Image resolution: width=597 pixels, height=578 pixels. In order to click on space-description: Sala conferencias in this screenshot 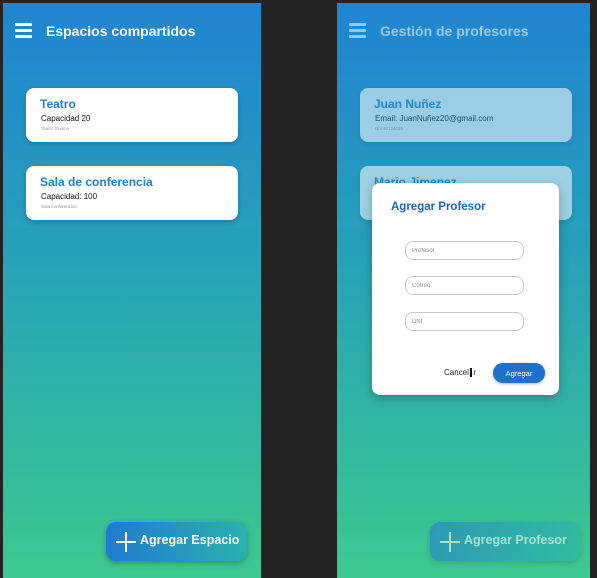, I will do `click(59, 206)`.